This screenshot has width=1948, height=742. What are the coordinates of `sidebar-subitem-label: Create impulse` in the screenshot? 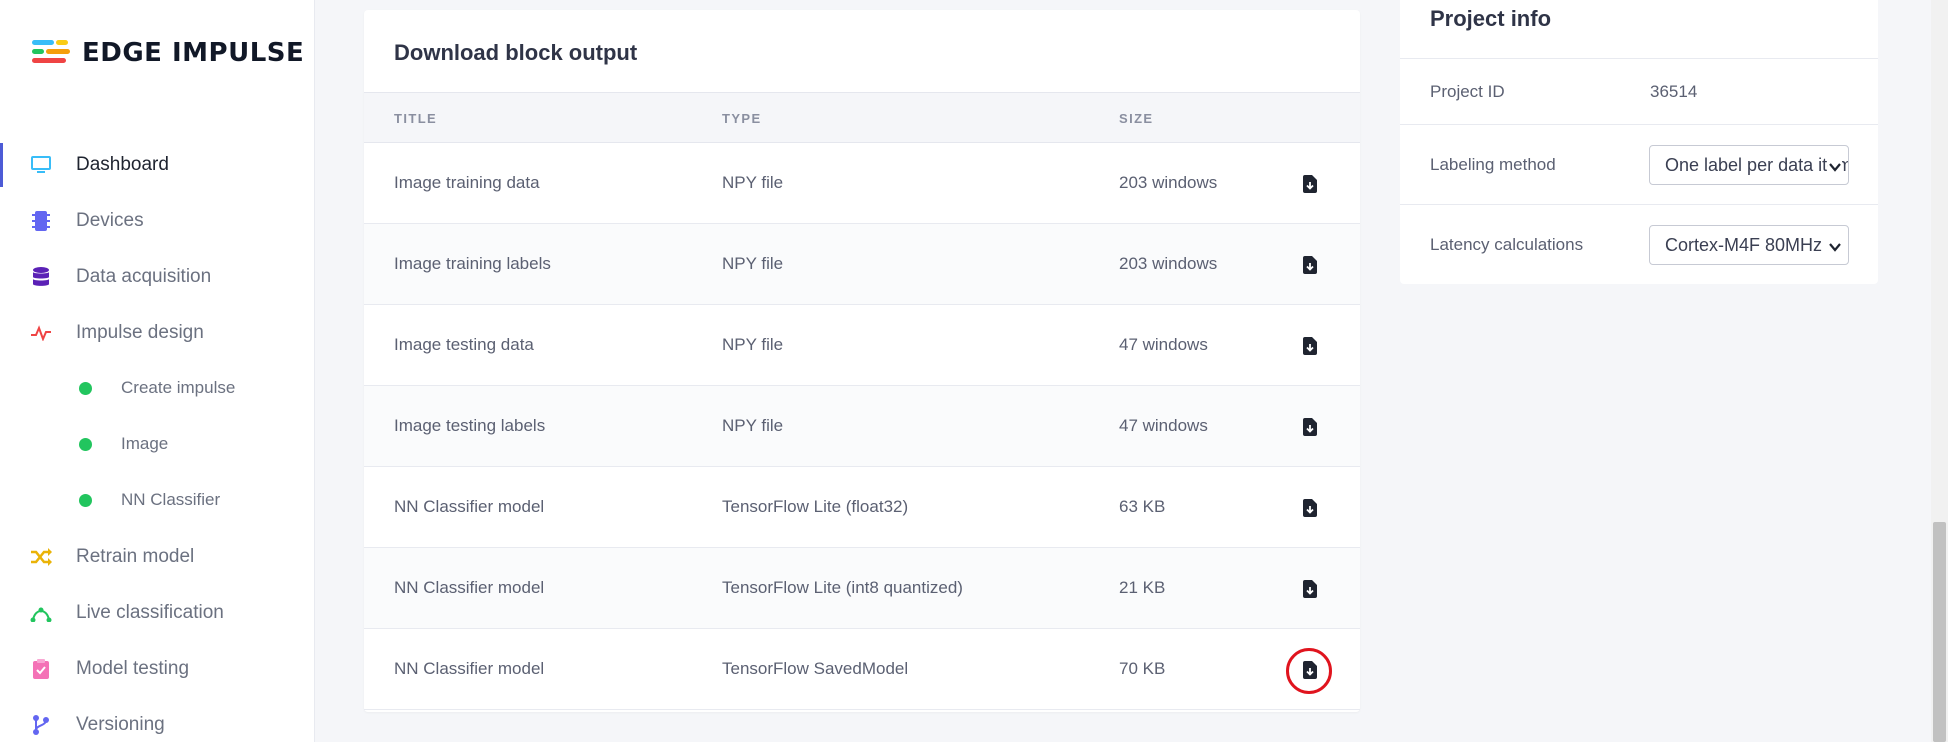 It's located at (178, 387).